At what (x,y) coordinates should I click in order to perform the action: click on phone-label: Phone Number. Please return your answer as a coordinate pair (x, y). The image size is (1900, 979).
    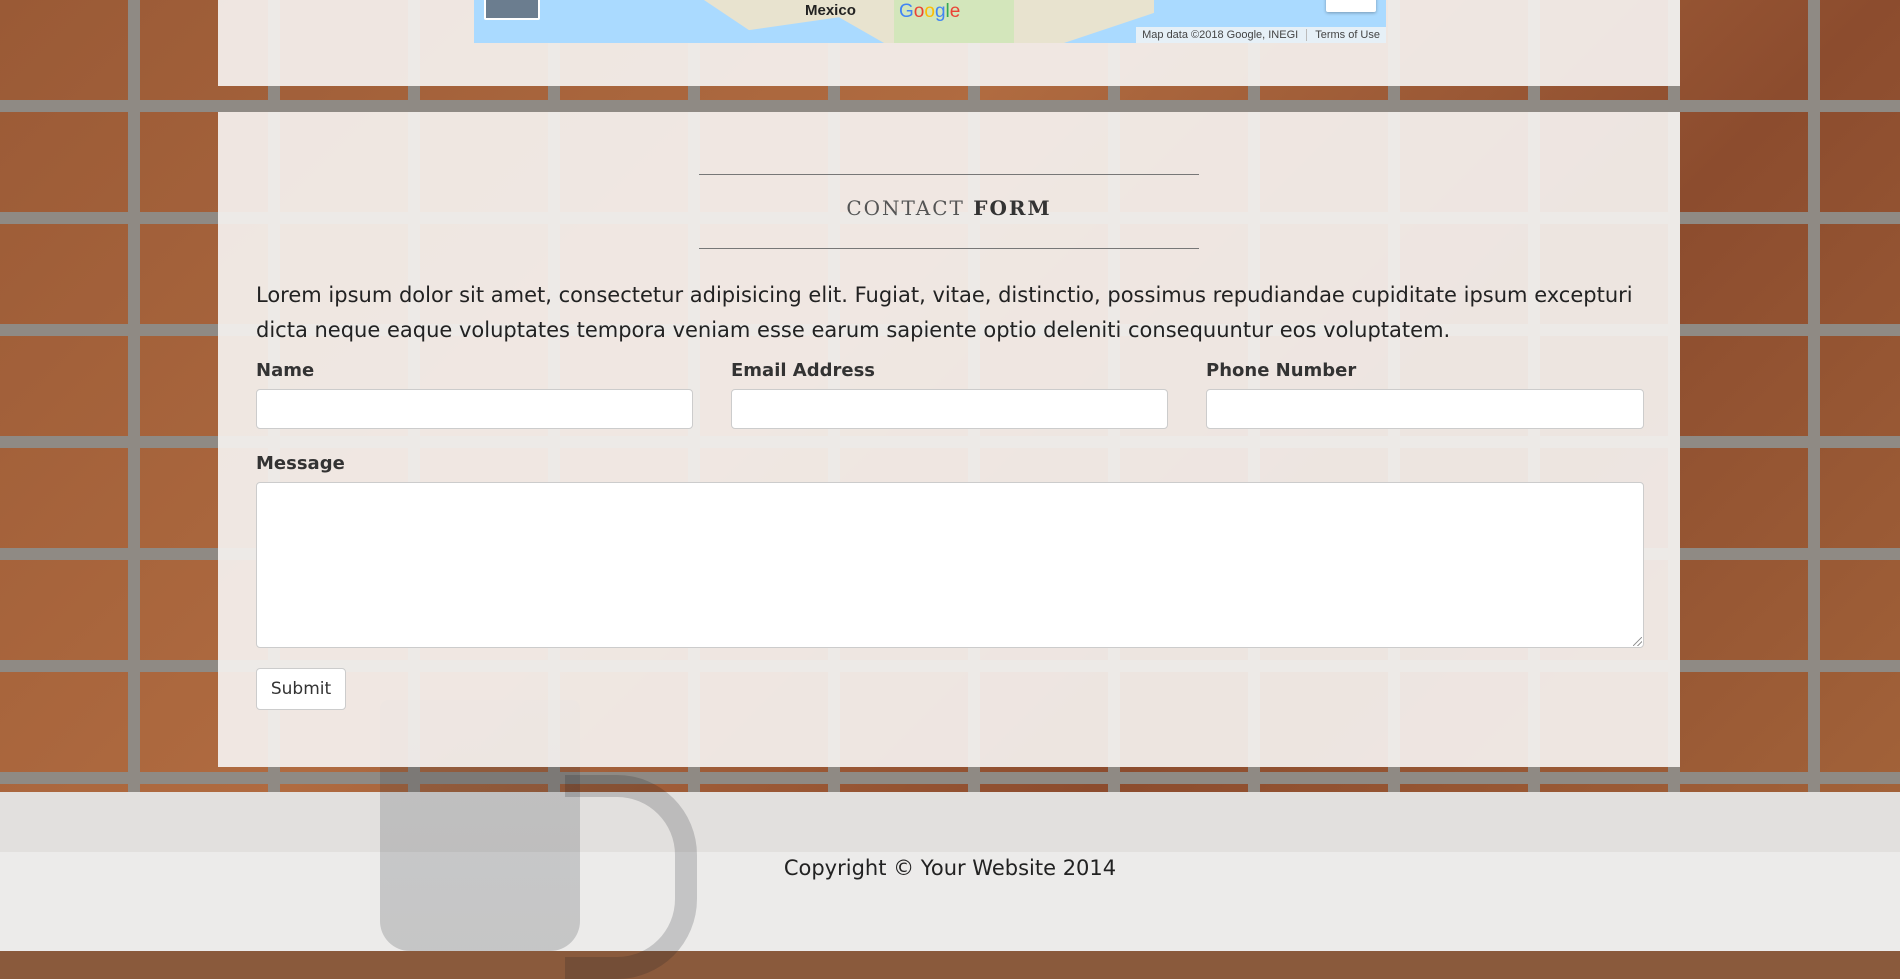
    Looking at the image, I should click on (1281, 370).